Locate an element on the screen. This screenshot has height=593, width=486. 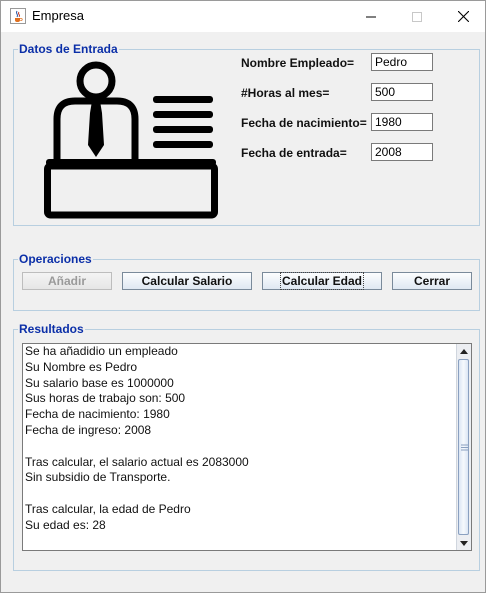
close-icon is located at coordinates (463, 16).